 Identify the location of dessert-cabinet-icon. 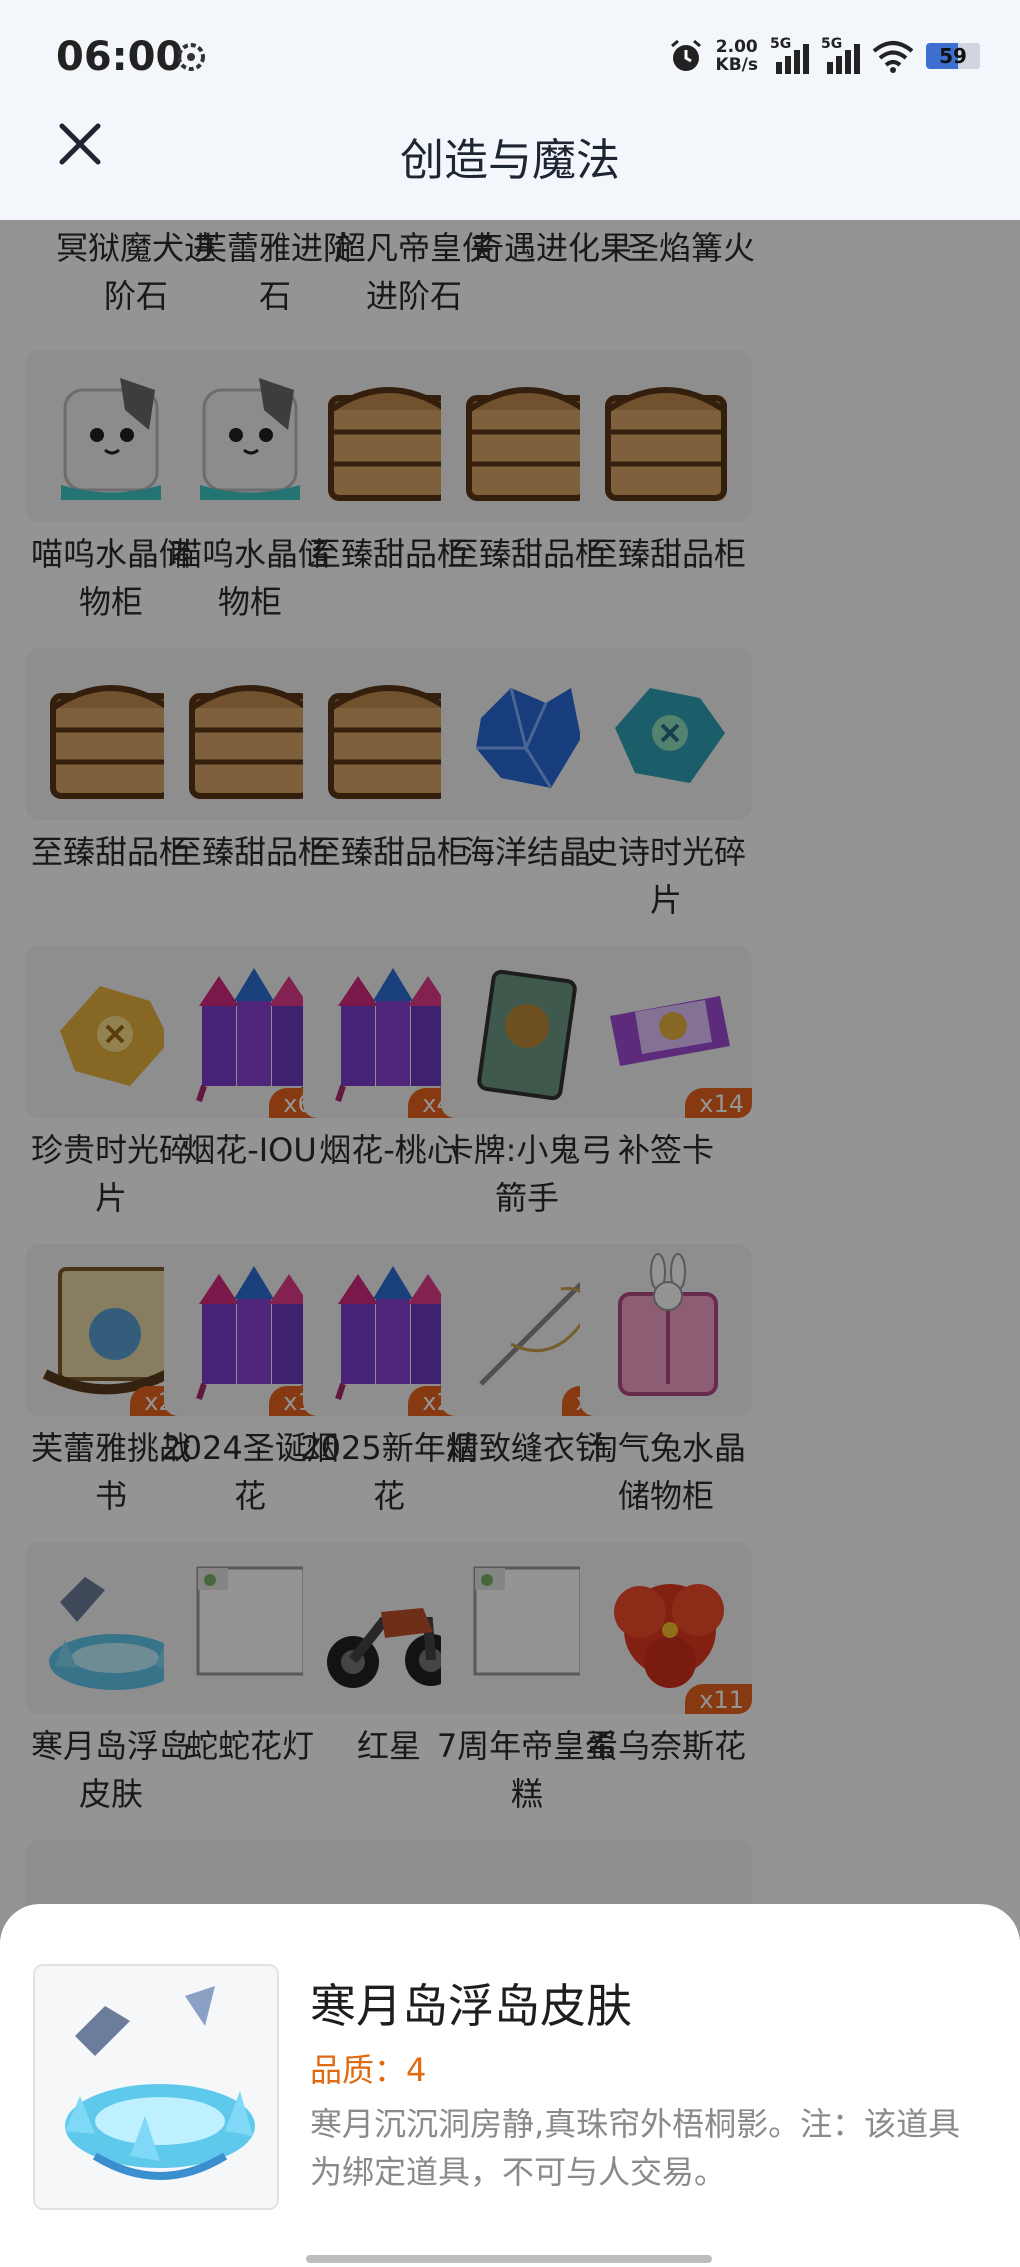
(666, 444).